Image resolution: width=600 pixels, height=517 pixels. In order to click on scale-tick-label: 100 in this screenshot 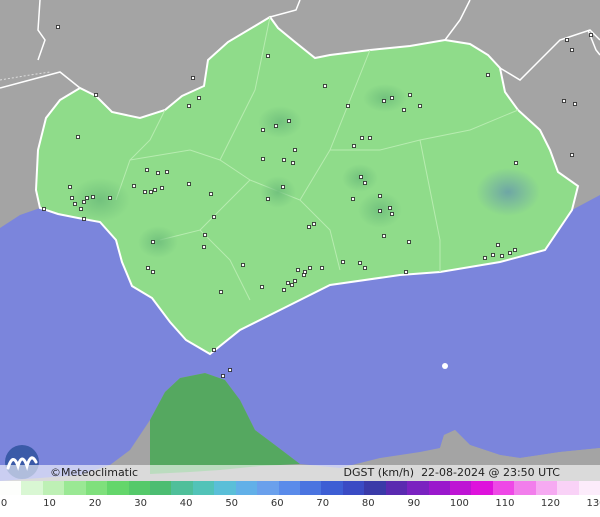, I will do `click(459, 503)`.